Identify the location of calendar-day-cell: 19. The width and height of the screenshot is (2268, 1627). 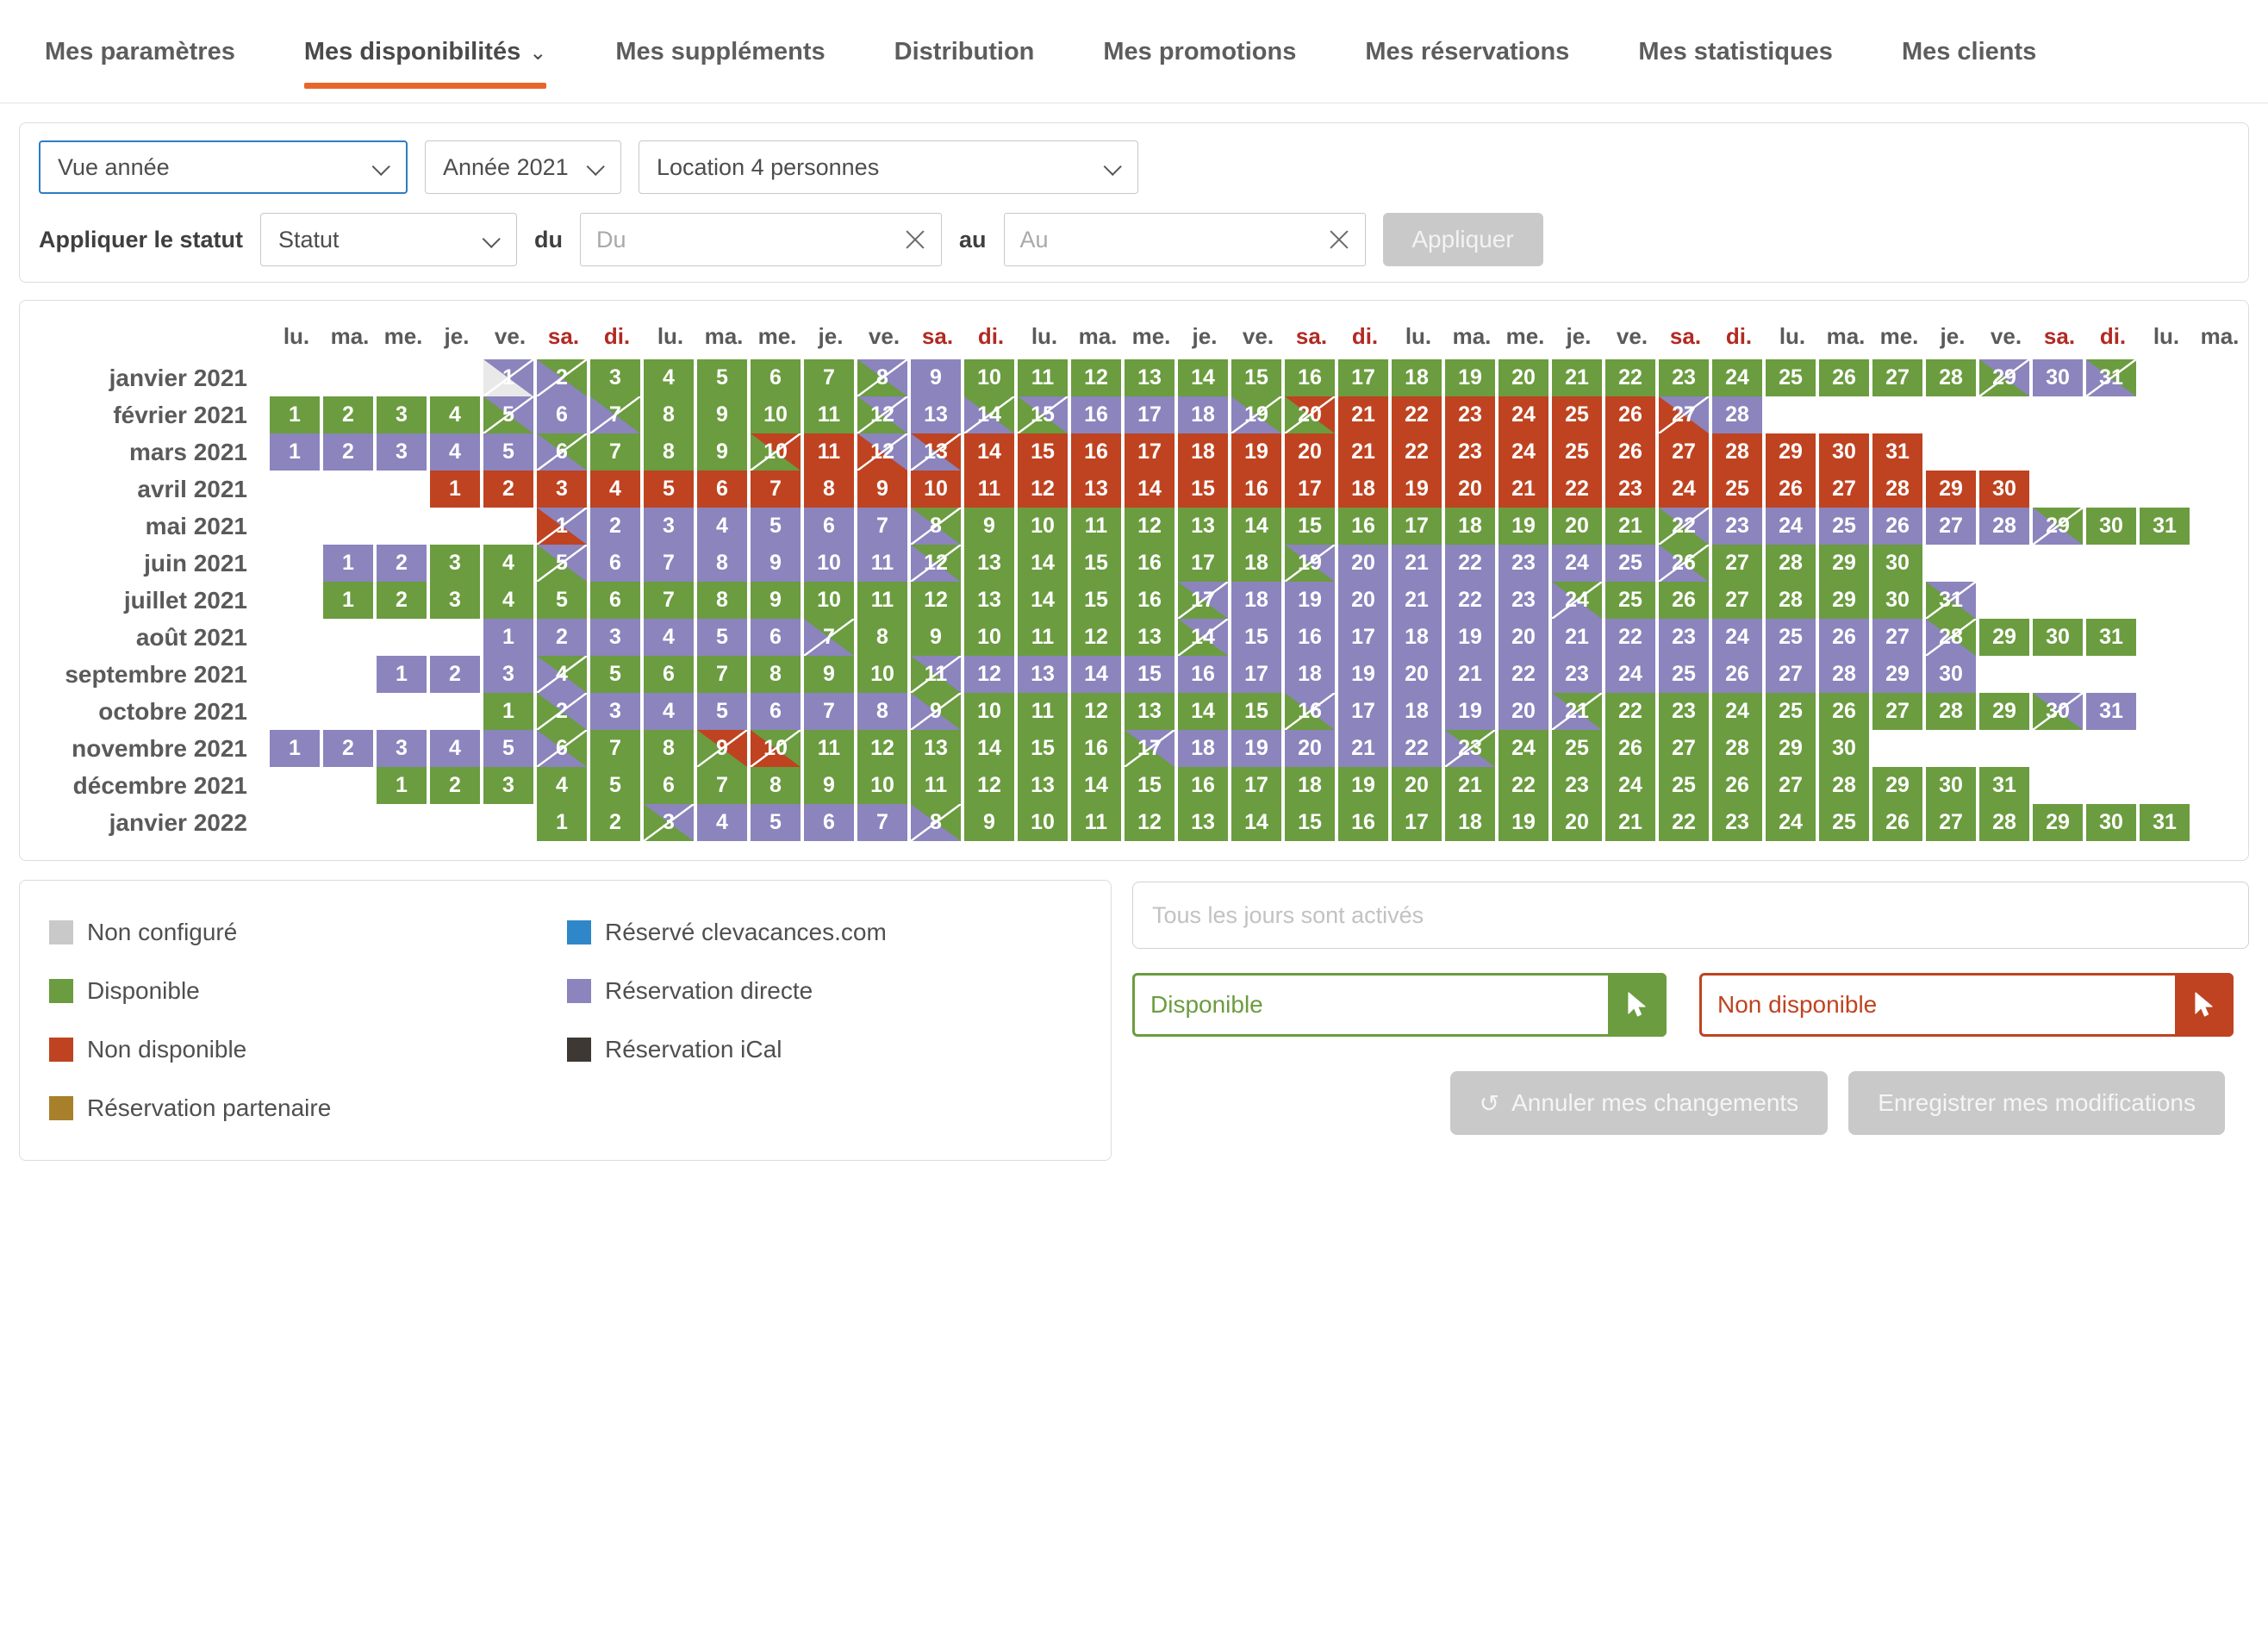
(1310, 563).